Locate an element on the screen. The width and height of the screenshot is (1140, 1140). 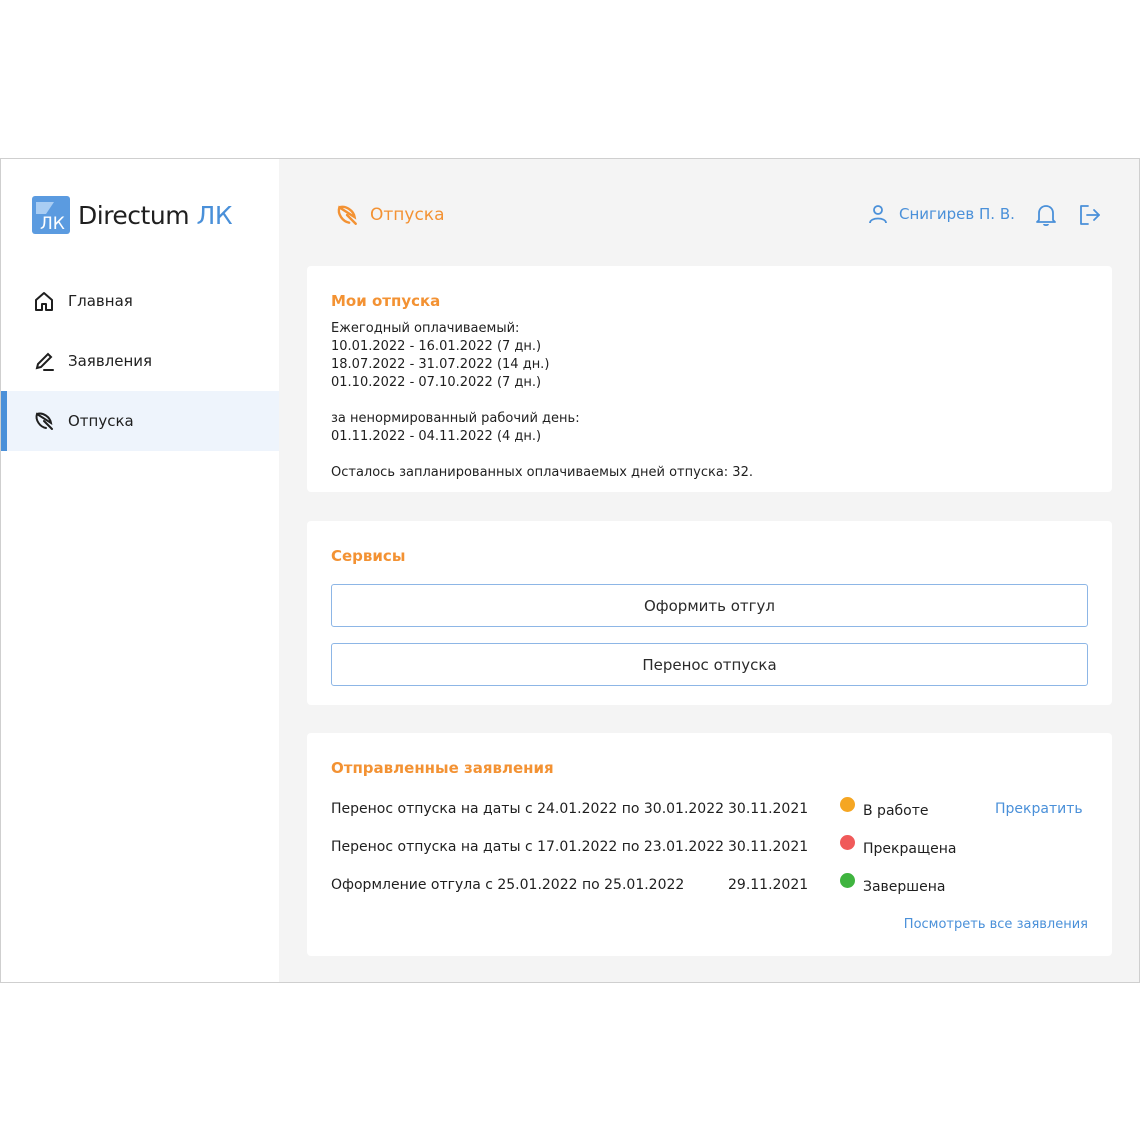
sidebar-nav: Главная Заявления Отпуска is located at coordinates (140, 361).